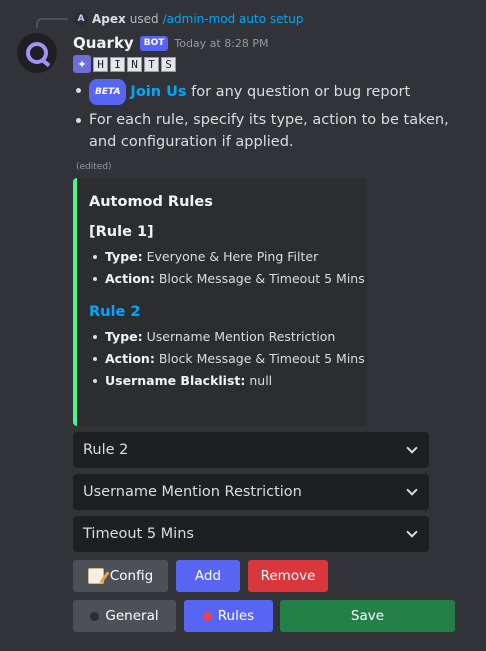 Image resolution: width=486 pixels, height=651 pixels. What do you see at coordinates (151, 202) in the screenshot?
I see `embed-title: Automod Rules` at bounding box center [151, 202].